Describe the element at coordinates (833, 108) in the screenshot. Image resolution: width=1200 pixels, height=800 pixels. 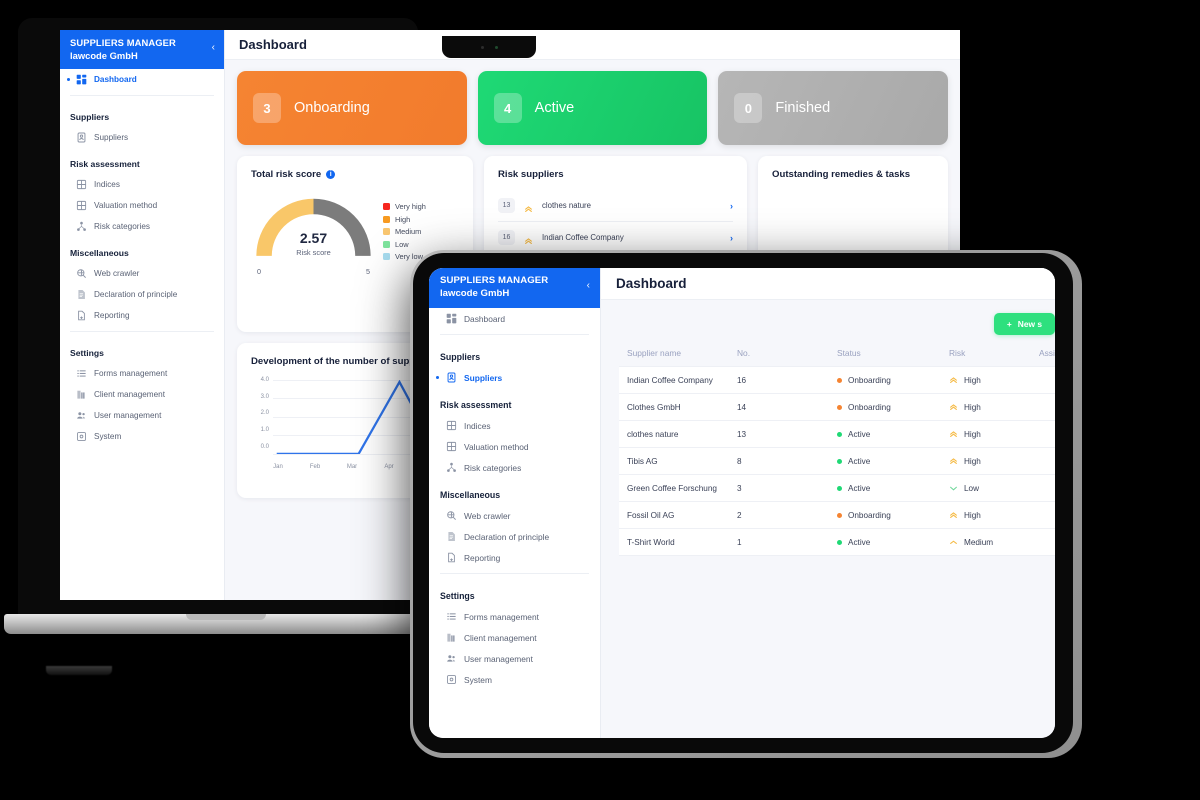
I see `status-card-finished: 0 Finished` at that location.